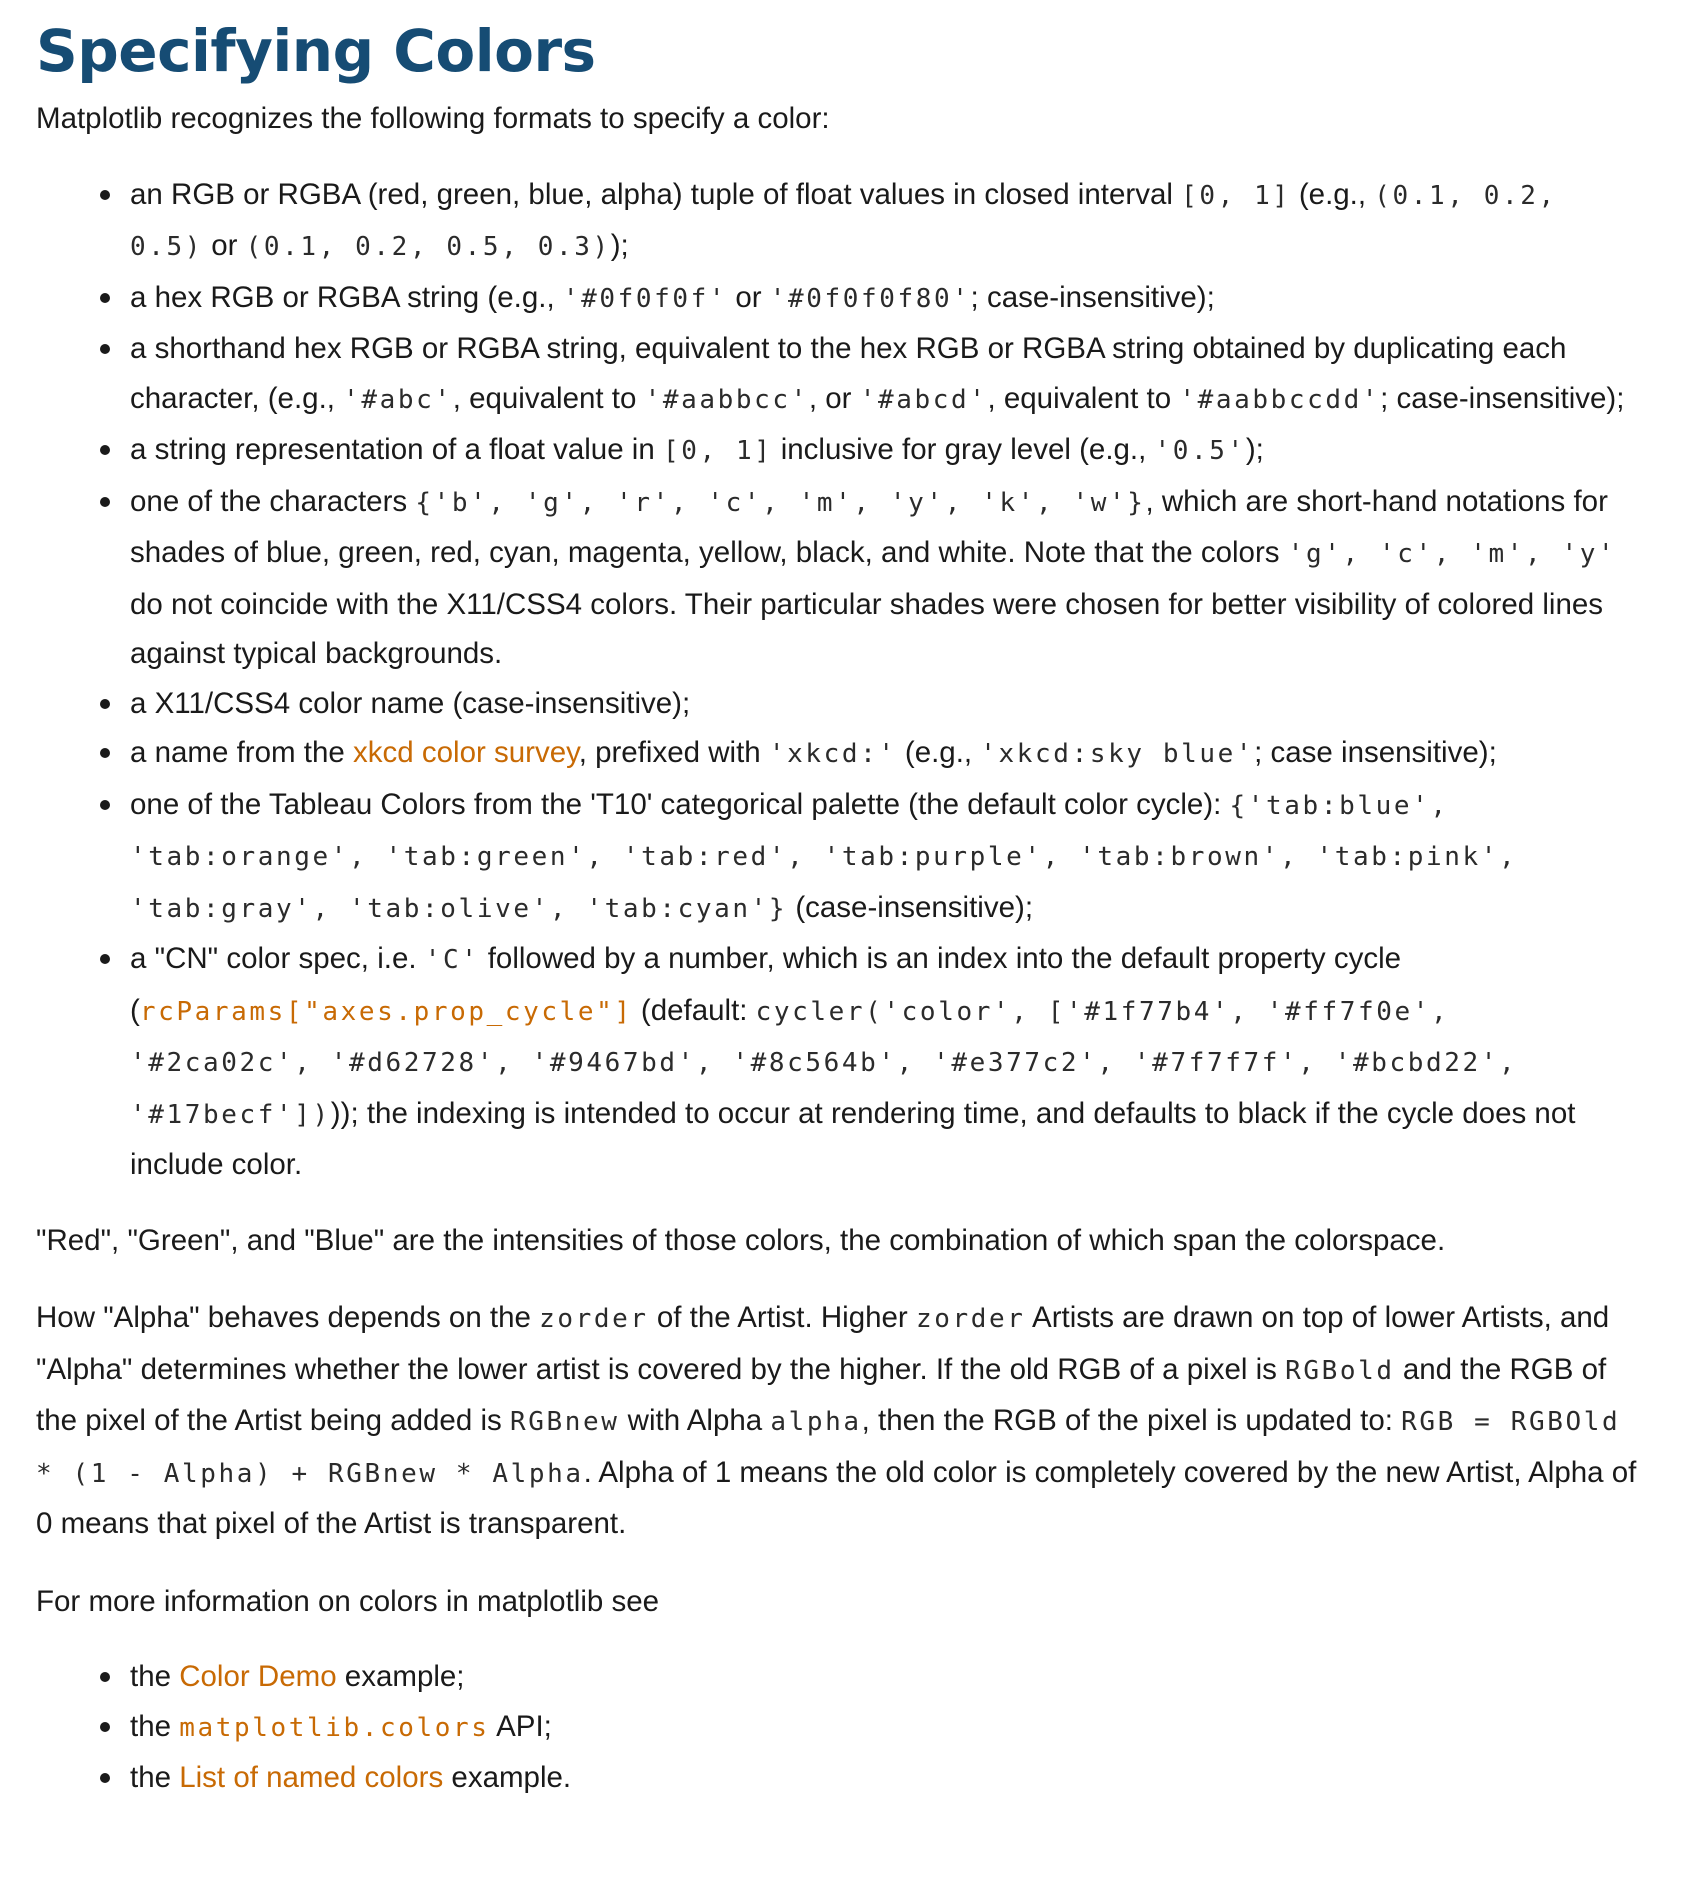 This screenshot has height=1892, width=1686. Describe the element at coordinates (428, 247) in the screenshot. I see `rgba-tuple-example-code: (0.1, 0.2, 0.5, 0.3)` at that location.